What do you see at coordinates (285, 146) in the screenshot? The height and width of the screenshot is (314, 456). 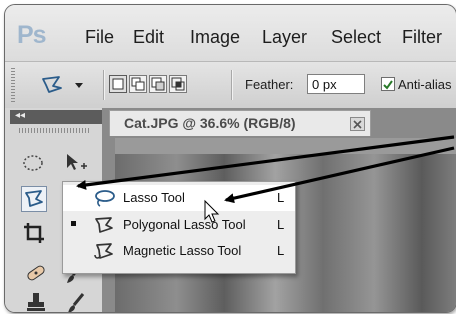 I see `canvas-ruler` at bounding box center [285, 146].